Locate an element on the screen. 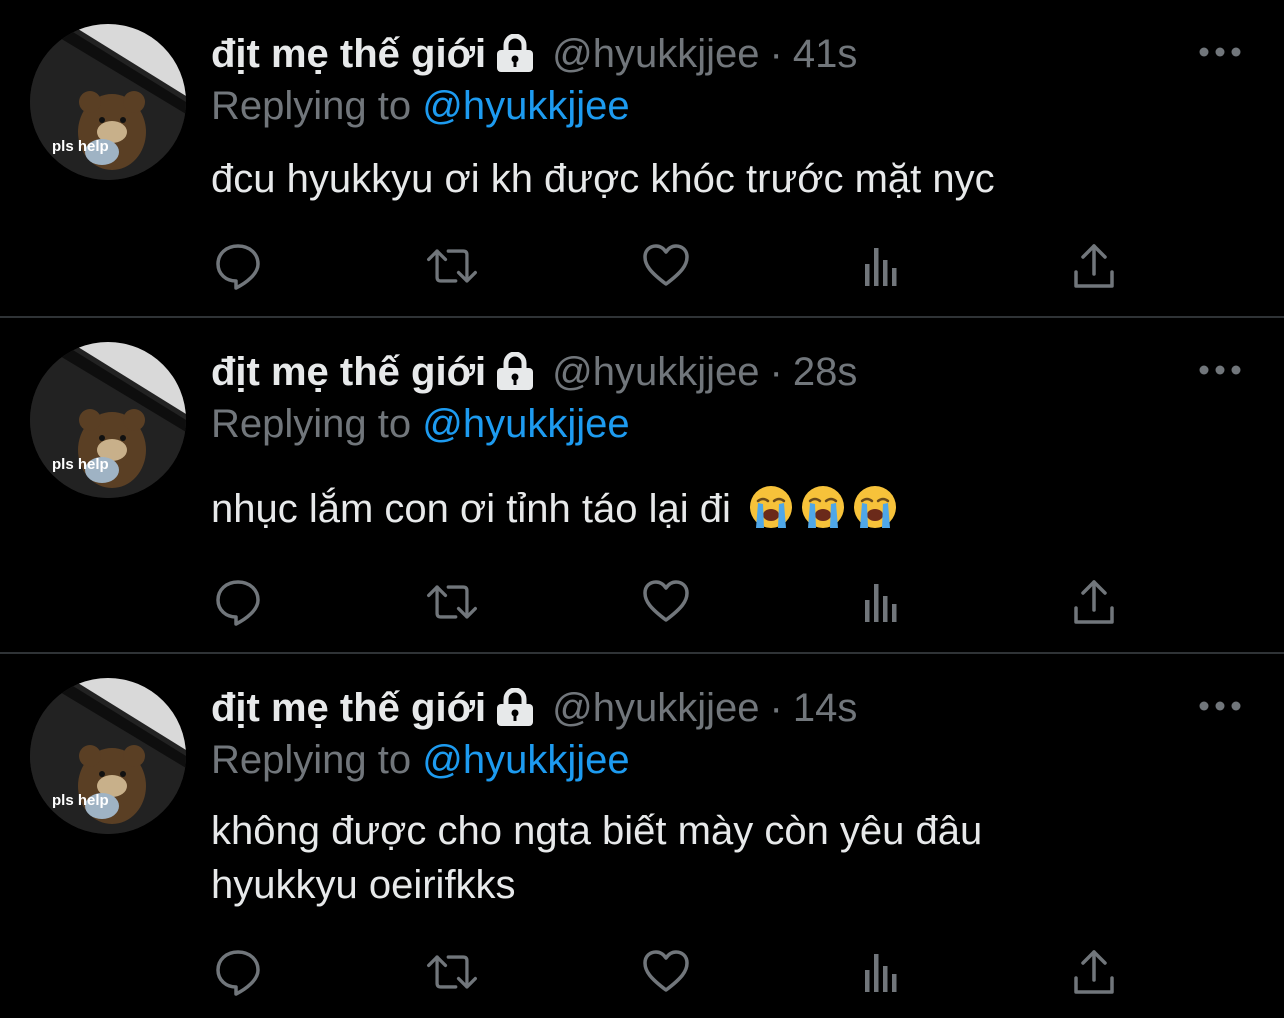 This screenshot has width=1284, height=1018. tweet-text-line: không được cho ngta biết mày còn yêu đâu is located at coordinates (597, 831).